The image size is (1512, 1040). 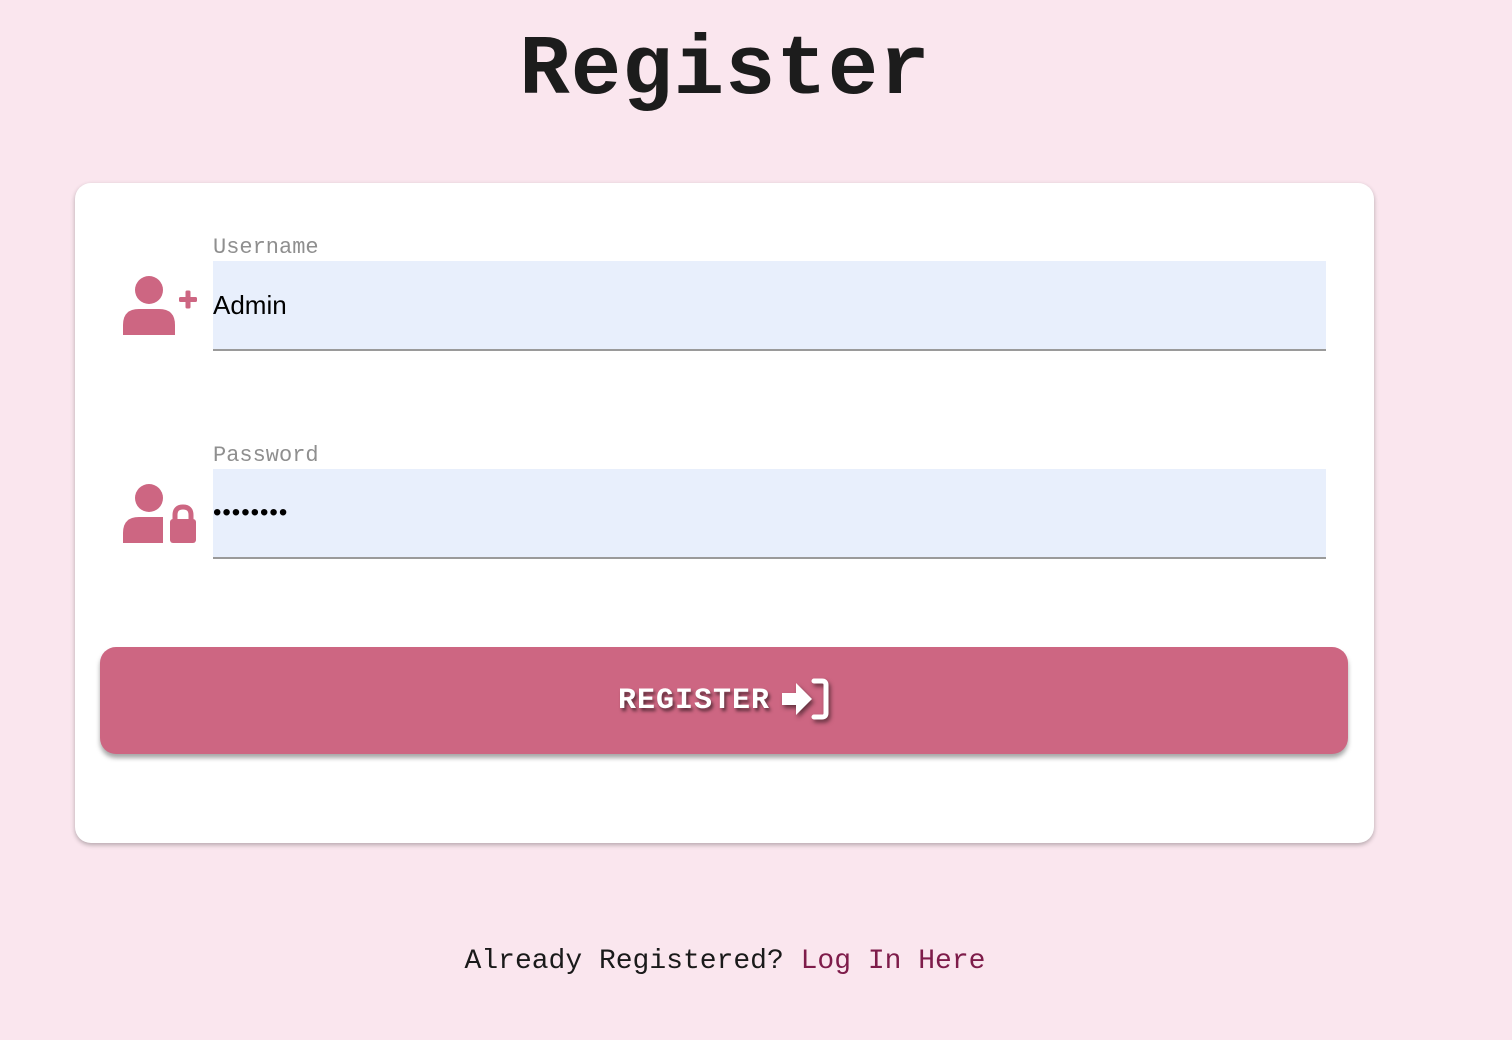 I want to click on login-link: Log In Here, so click(x=893, y=961).